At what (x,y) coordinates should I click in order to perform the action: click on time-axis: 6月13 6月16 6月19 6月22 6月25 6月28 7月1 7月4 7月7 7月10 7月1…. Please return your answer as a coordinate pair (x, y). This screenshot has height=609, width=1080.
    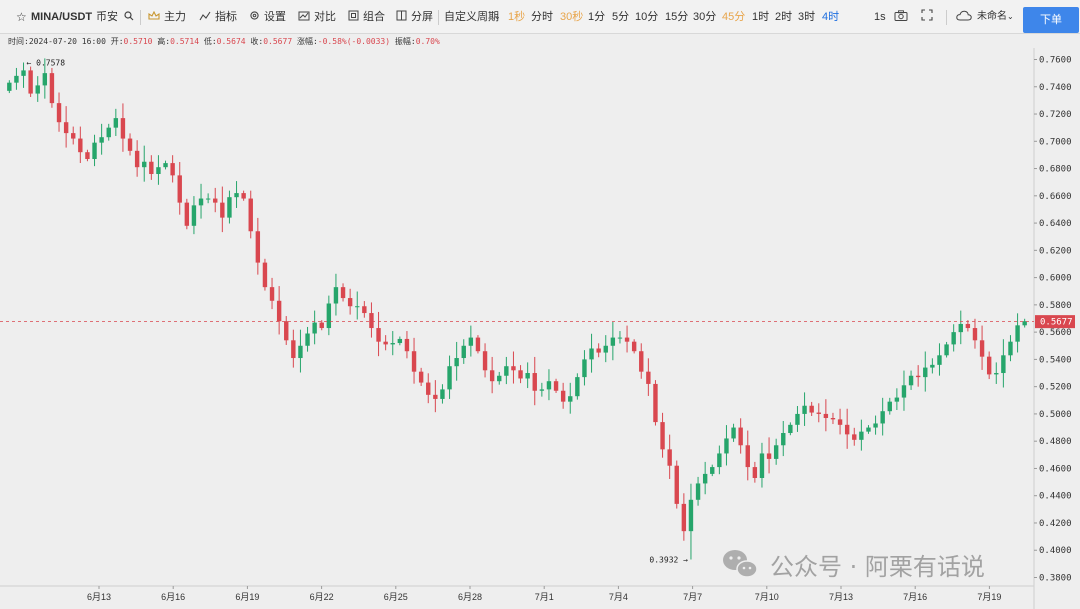
    Looking at the image, I should click on (544, 594).